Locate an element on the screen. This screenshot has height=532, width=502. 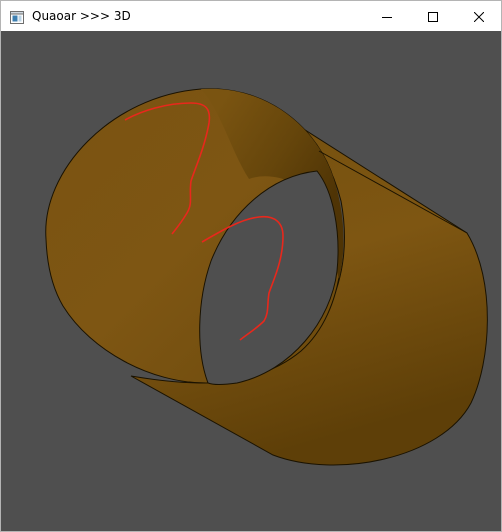
title-bar: Quaoar >>> 3D is located at coordinates (251, 16).